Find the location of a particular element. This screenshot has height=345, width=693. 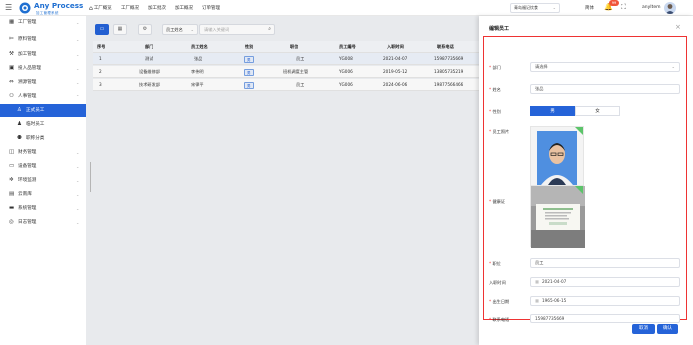

health-cert-label: * 健康证 is located at coordinates (497, 201).